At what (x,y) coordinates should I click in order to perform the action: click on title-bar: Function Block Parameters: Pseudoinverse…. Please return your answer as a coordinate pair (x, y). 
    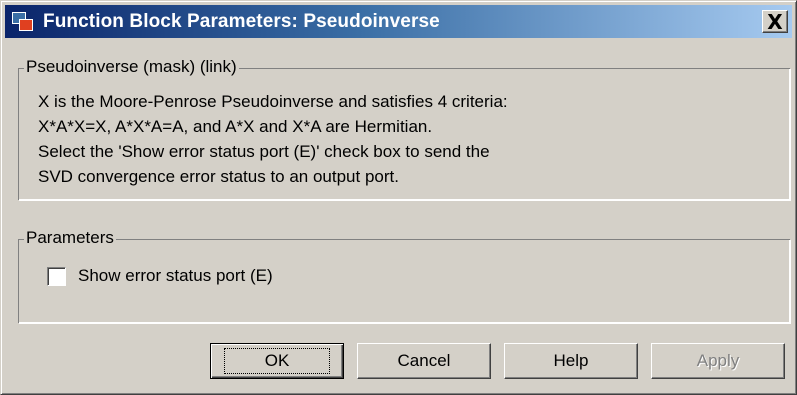
    Looking at the image, I should click on (398, 21).